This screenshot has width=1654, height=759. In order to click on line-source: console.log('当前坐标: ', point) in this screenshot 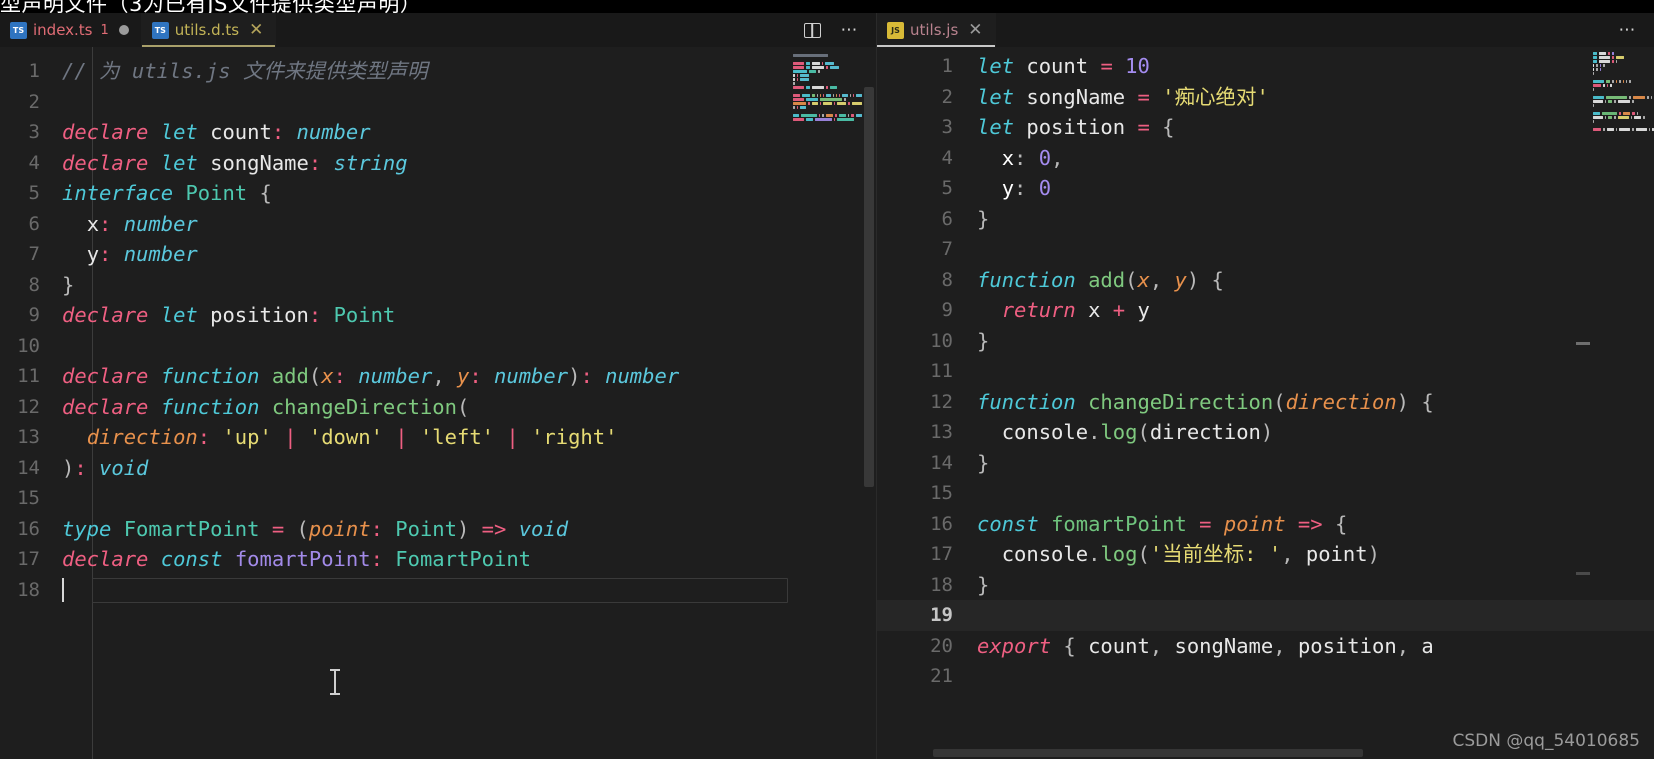, I will do `click(1315, 554)`.